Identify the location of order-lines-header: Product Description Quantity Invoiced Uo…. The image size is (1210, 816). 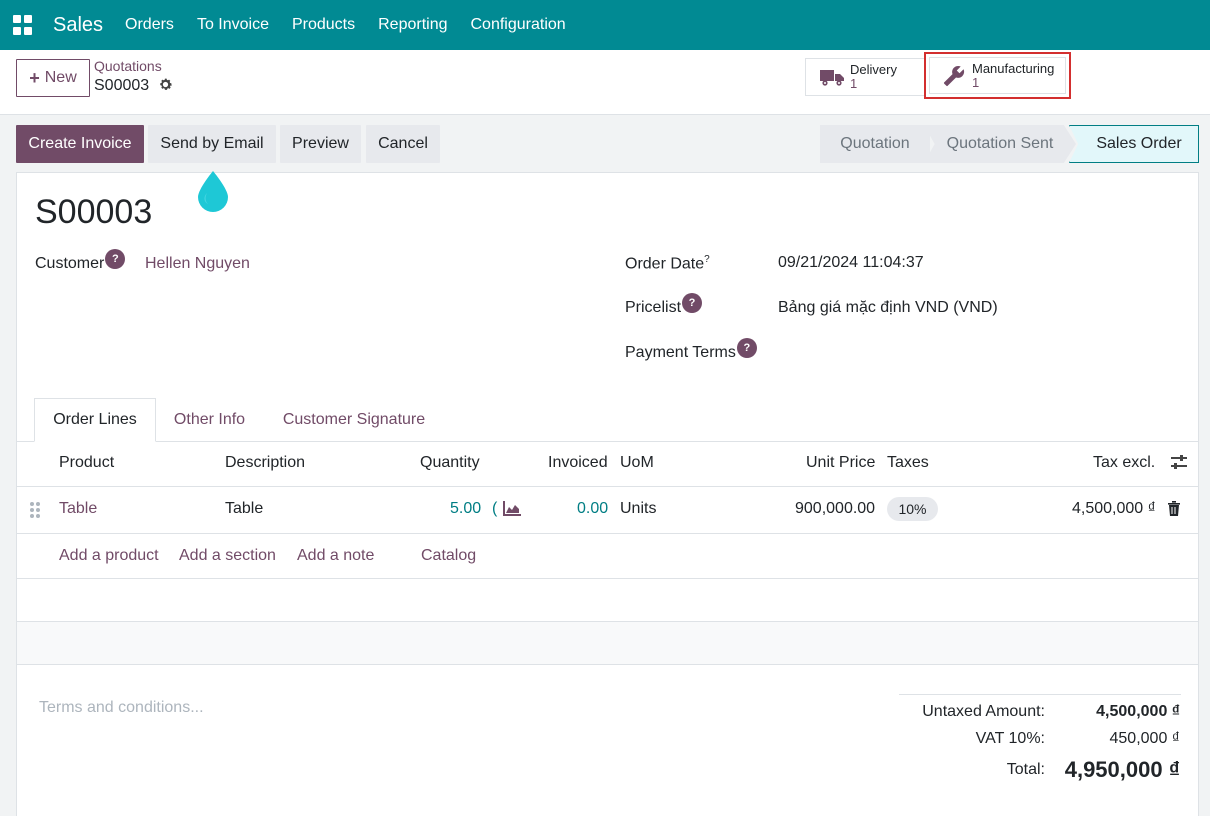
(607, 464).